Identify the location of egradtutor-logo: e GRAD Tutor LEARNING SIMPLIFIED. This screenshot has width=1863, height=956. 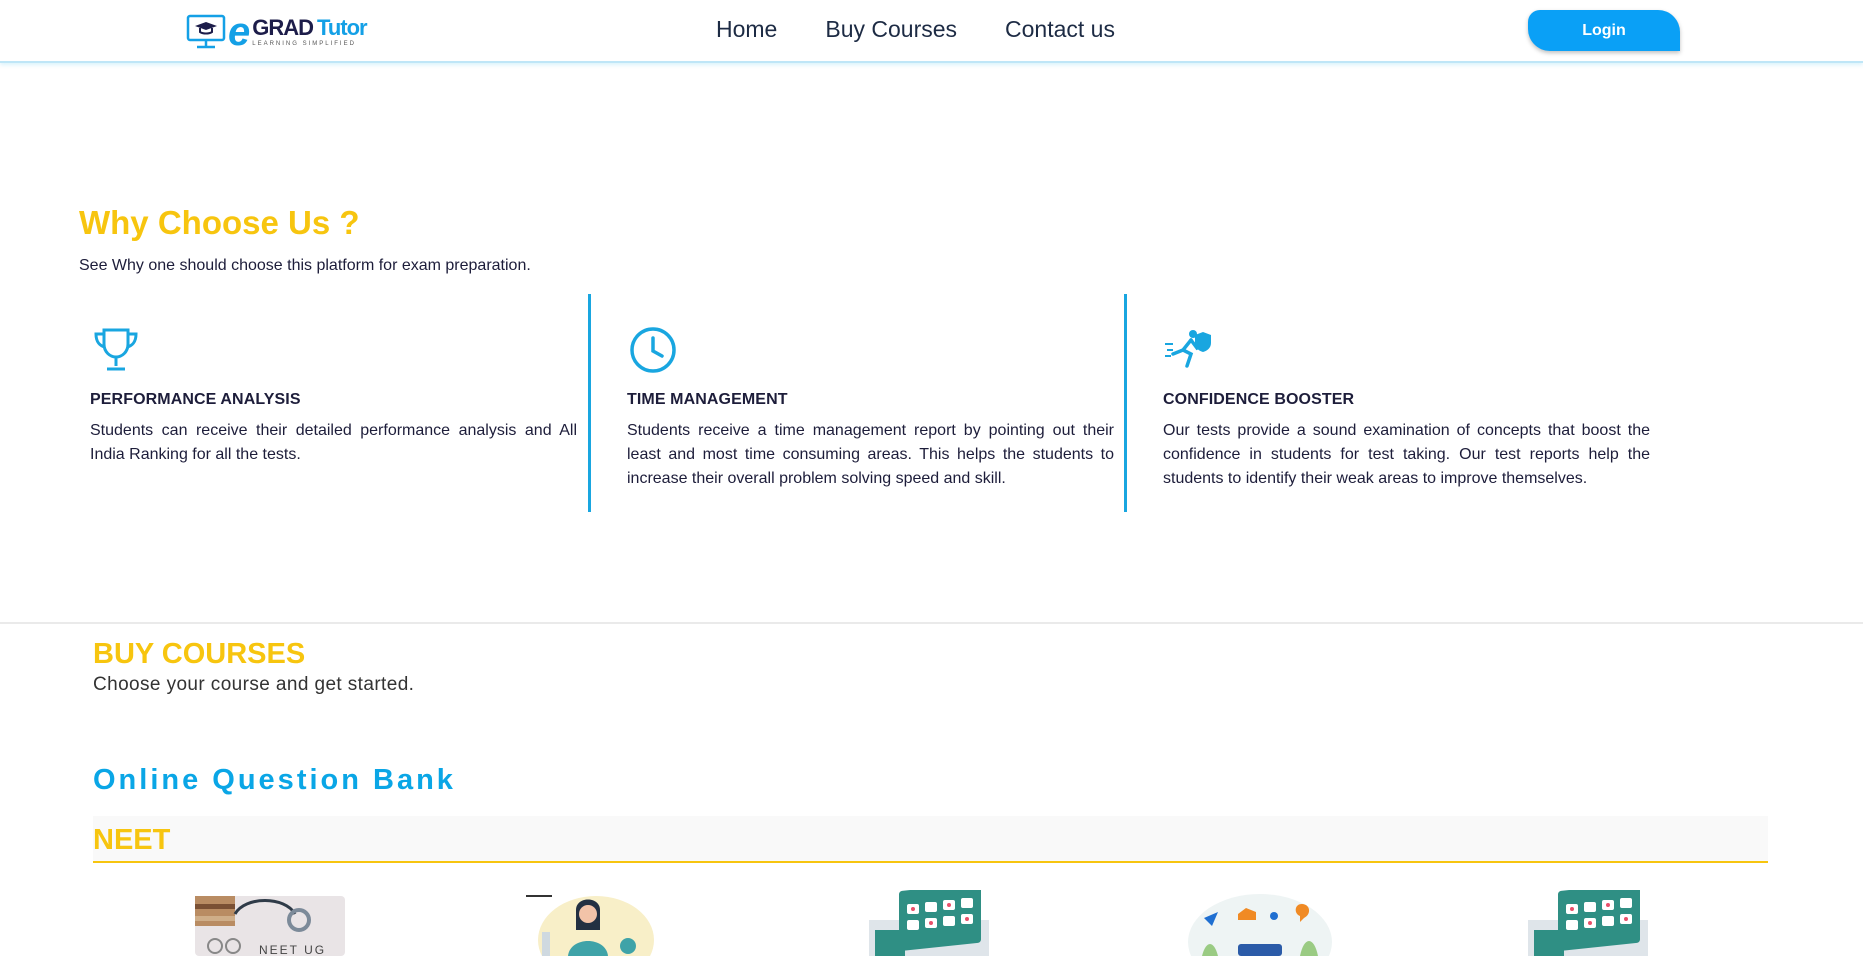
(277, 32).